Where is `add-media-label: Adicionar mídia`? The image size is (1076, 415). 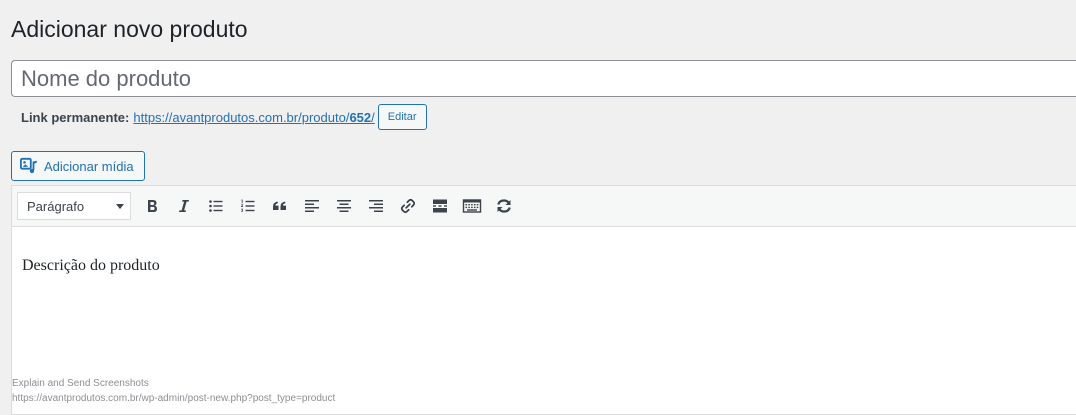 add-media-label: Adicionar mídia is located at coordinates (89, 166).